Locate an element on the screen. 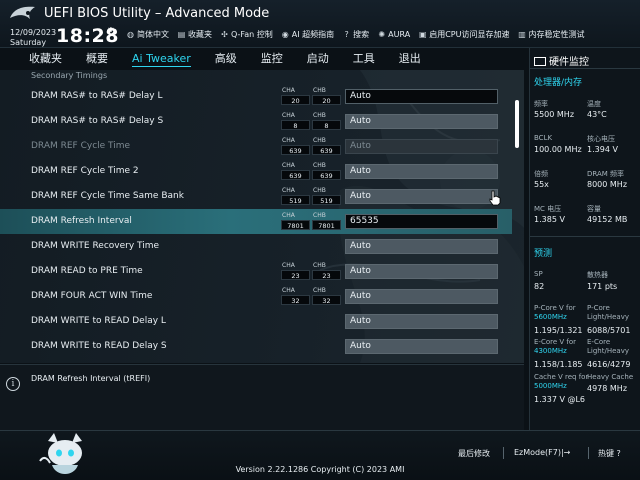  setting-row-read-to-pre: DRAM READ to PRE Time CHA 23 CHB 23 Auto is located at coordinates (256, 271).